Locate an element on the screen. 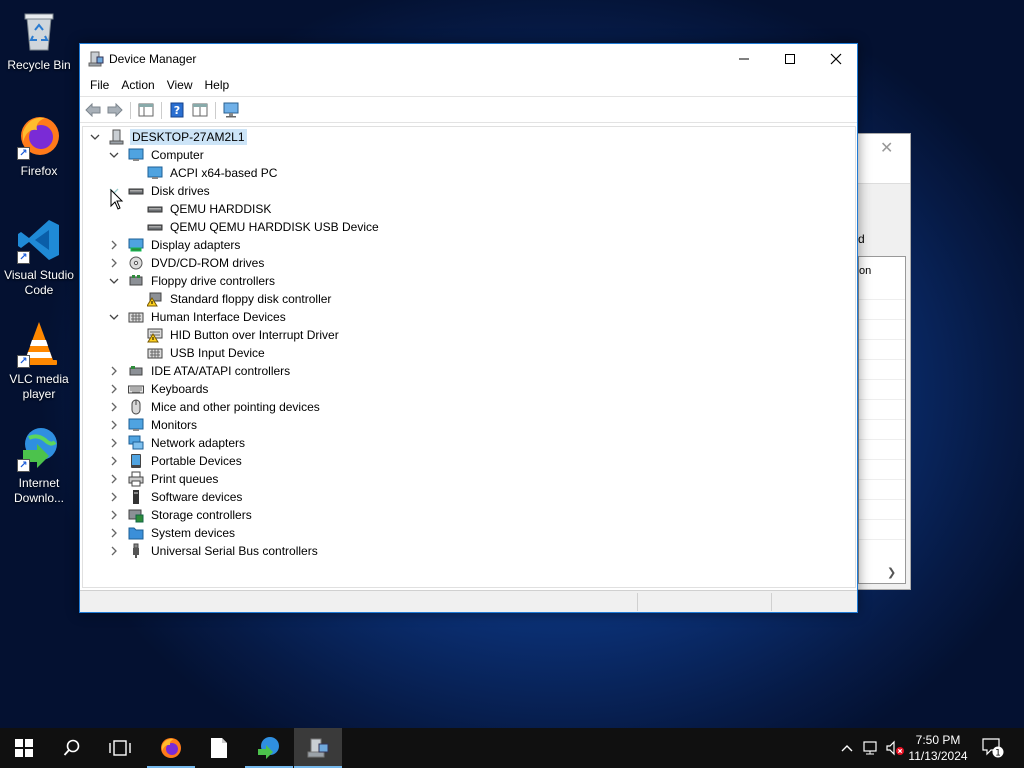 This screenshot has height=768, width=1024. close-button is located at coordinates (836, 59).